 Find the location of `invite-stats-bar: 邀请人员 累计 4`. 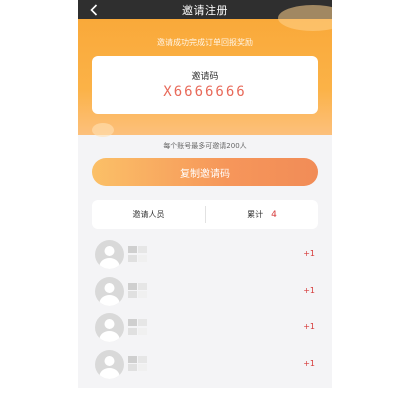

invite-stats-bar: 邀请人员 累计 4 is located at coordinates (205, 214).